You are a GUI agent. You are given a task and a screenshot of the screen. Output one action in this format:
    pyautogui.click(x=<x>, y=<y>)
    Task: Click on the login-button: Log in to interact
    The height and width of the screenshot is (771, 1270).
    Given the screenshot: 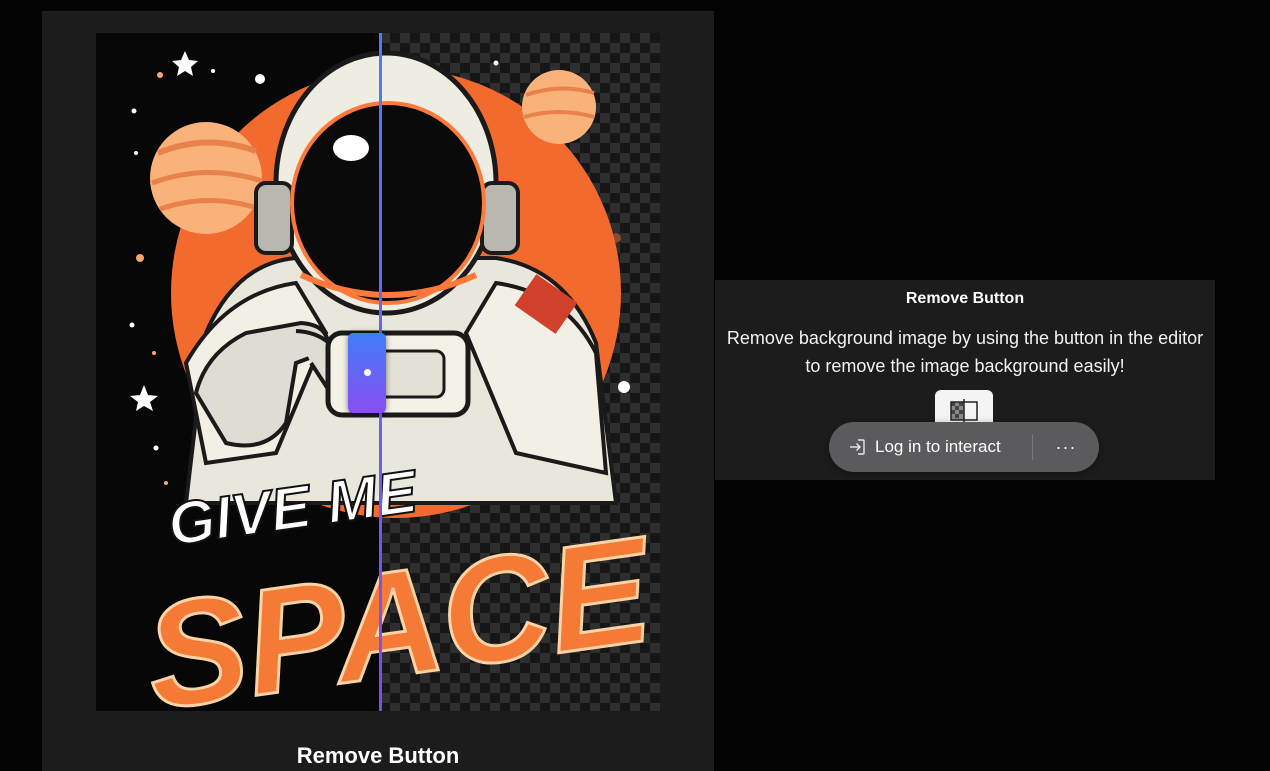 What is the action you would take?
    pyautogui.click(x=930, y=447)
    